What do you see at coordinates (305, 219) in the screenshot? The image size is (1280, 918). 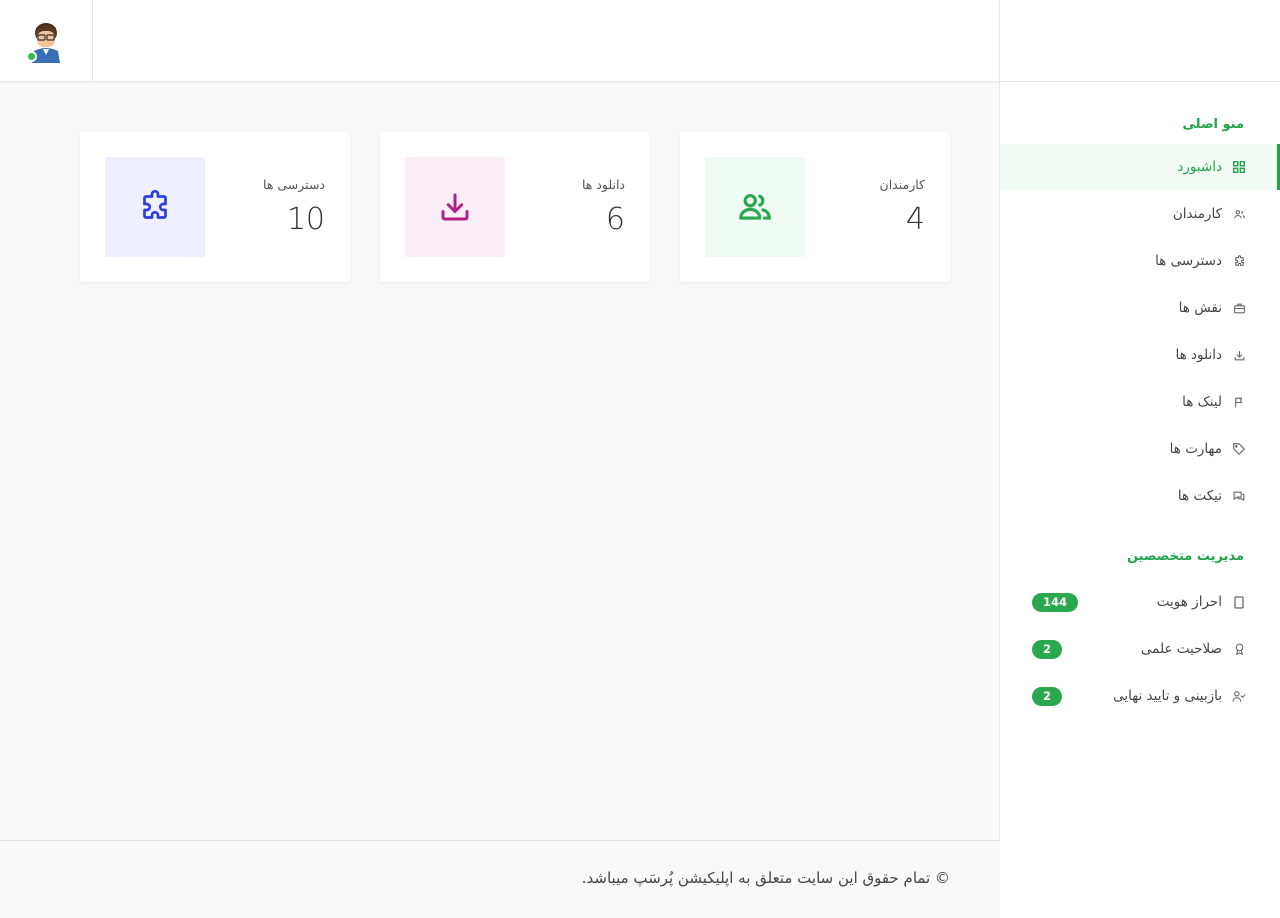 I see `stat-value: 10` at bounding box center [305, 219].